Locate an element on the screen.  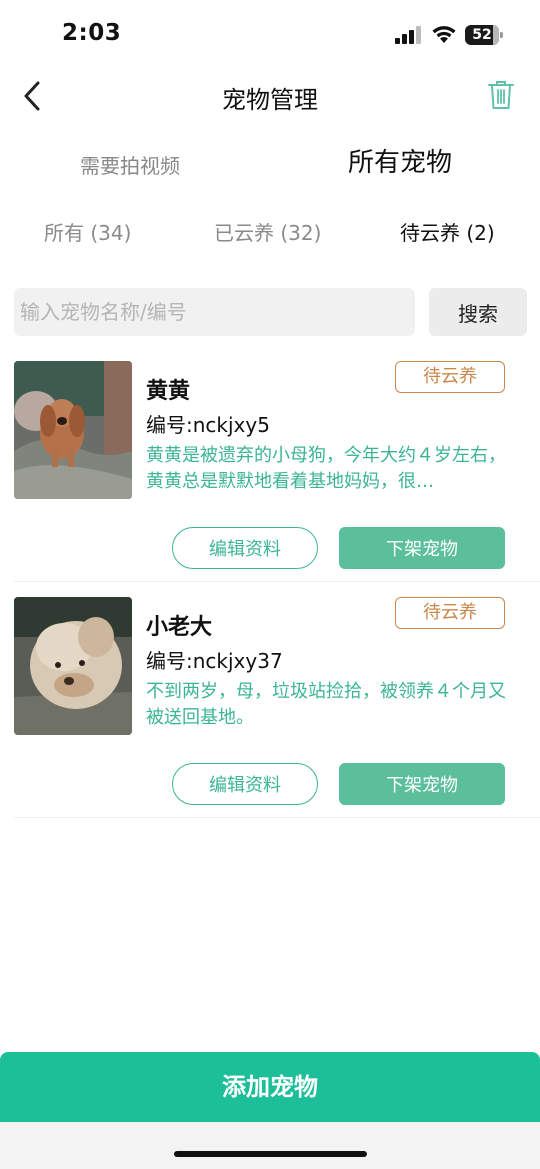
battery-icon: 52 is located at coordinates (484, 35).